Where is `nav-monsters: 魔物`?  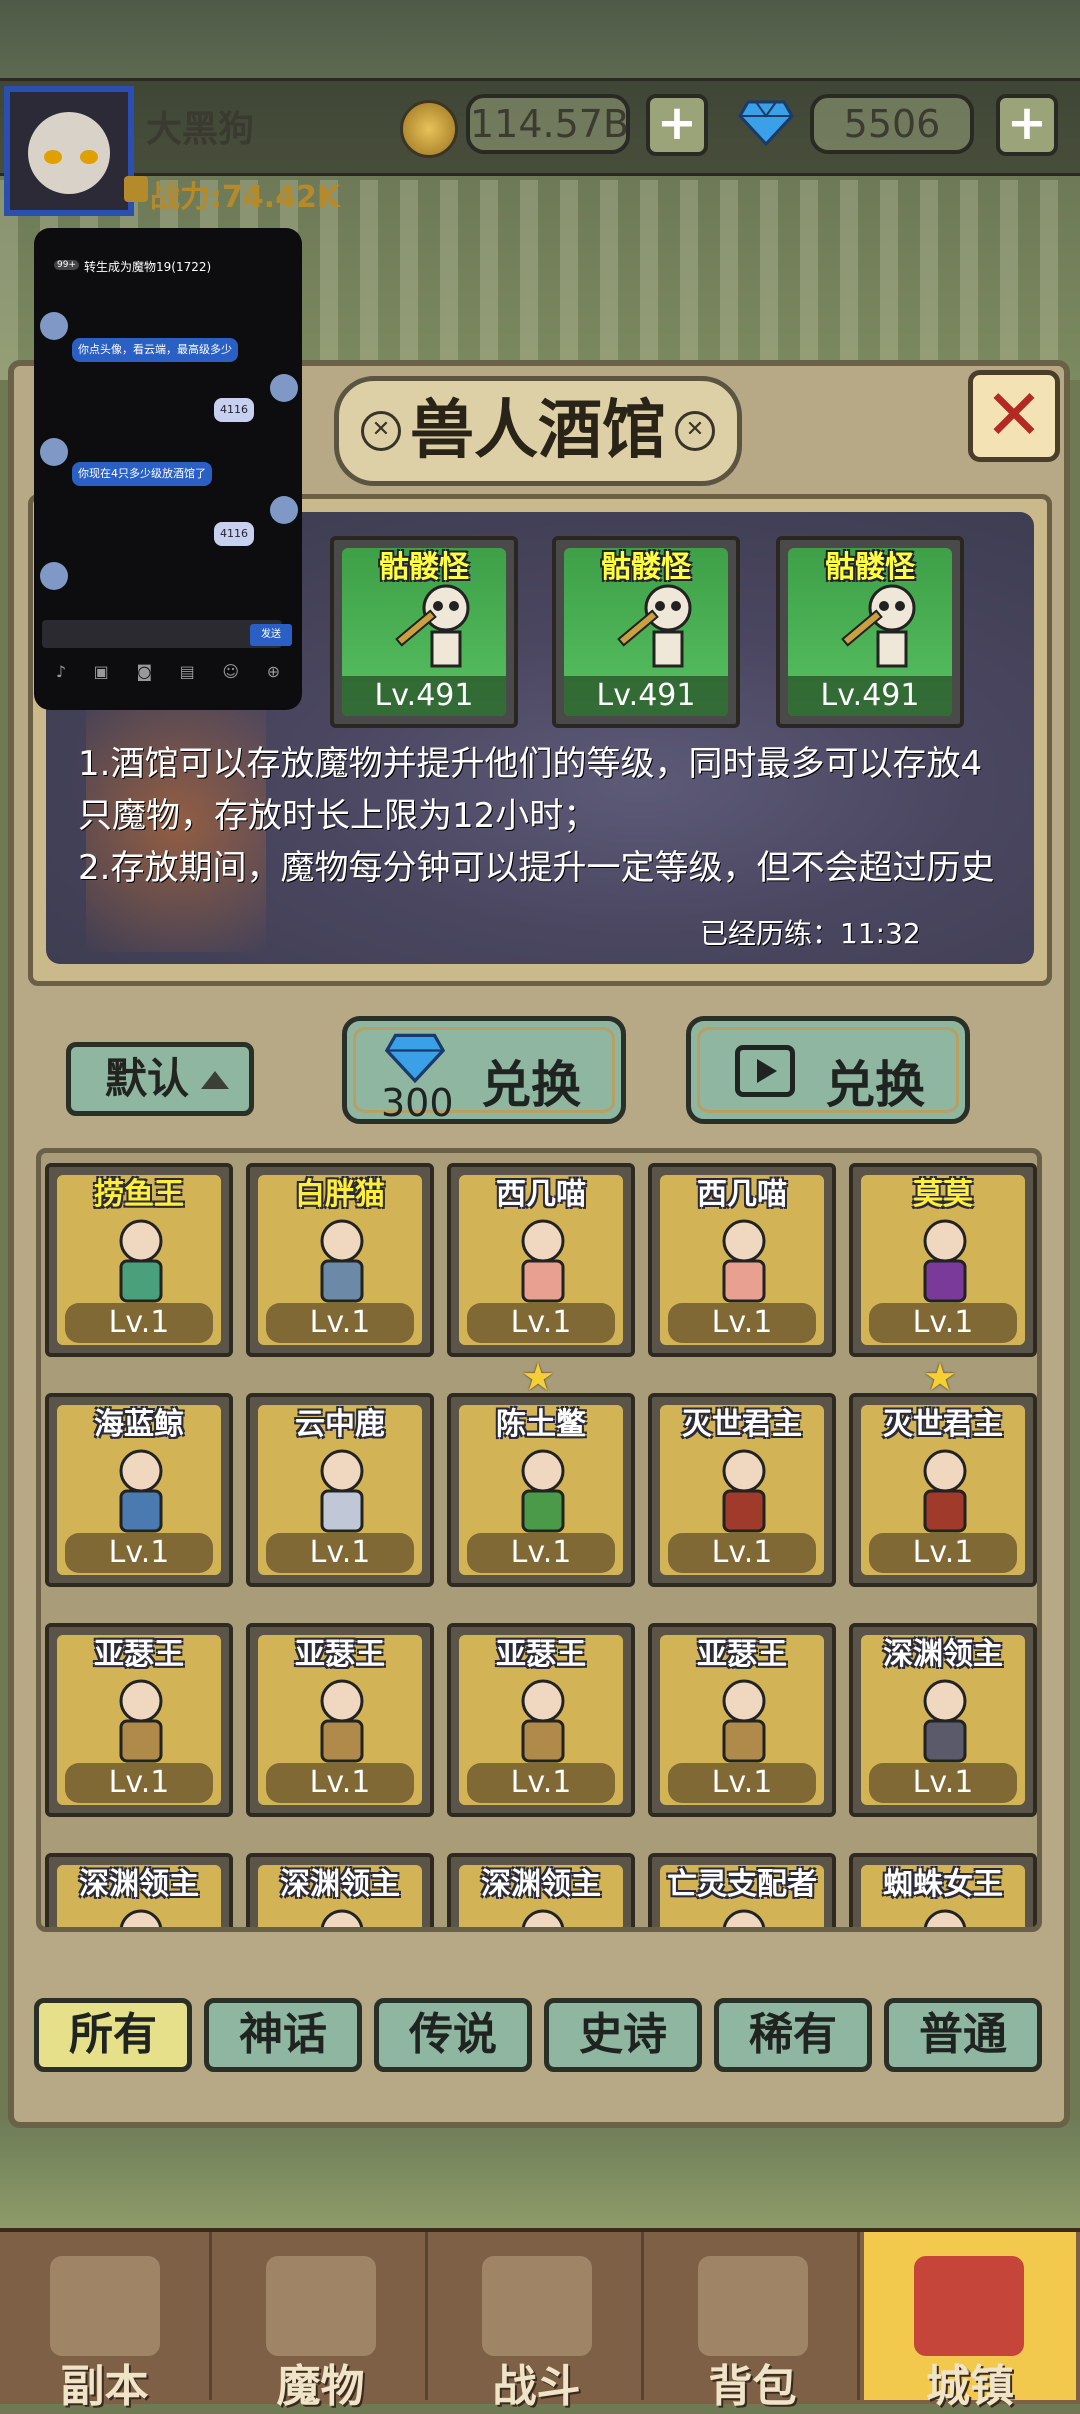
nav-monsters: 魔物 is located at coordinates (322, 2322).